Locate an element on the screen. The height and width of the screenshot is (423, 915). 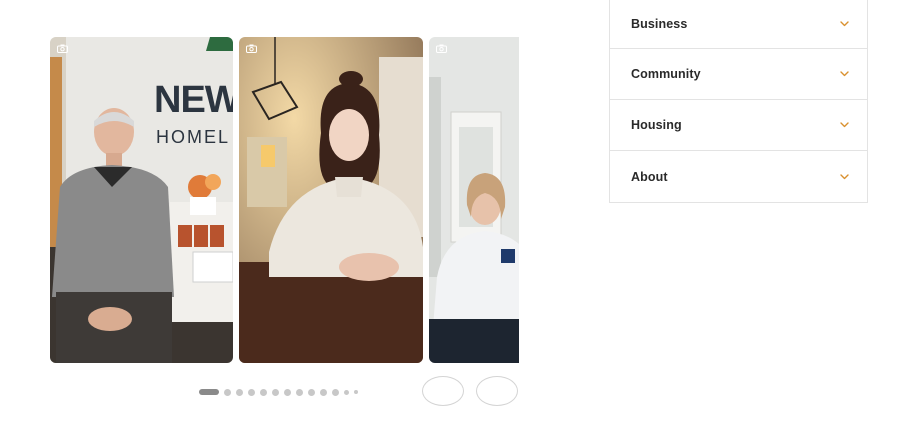
carousel-prev-button is located at coordinates (443, 391).